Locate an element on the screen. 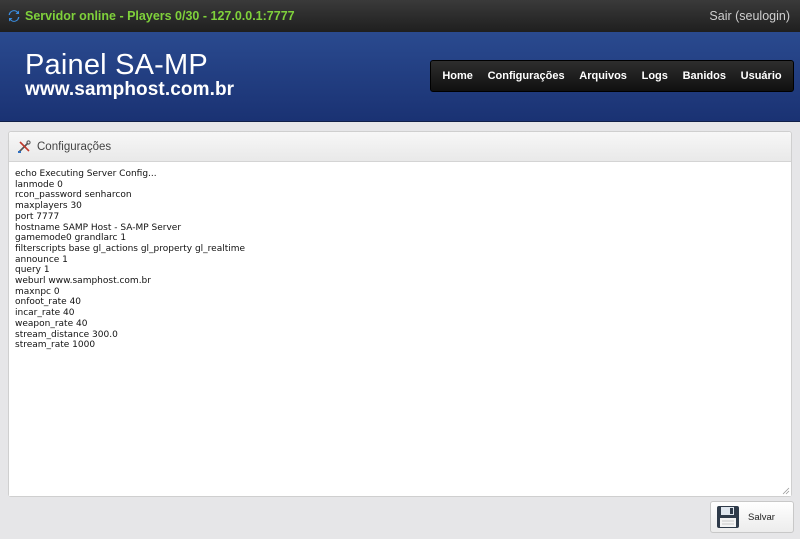 The height and width of the screenshot is (539, 800). nav-item-logs: Logs is located at coordinates (655, 76).